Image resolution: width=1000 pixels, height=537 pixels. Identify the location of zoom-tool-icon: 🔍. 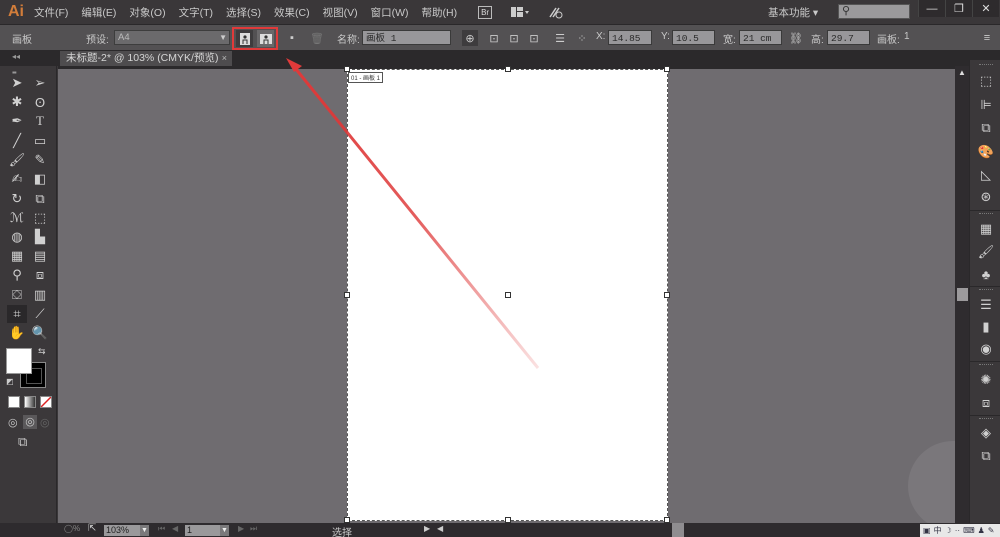
(40, 333).